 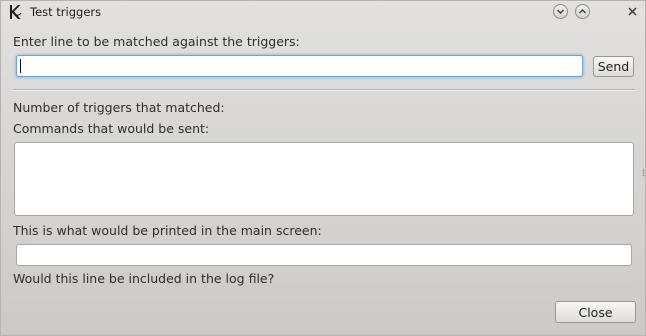 I want to click on resize-grip-icon, so click(x=643, y=171).